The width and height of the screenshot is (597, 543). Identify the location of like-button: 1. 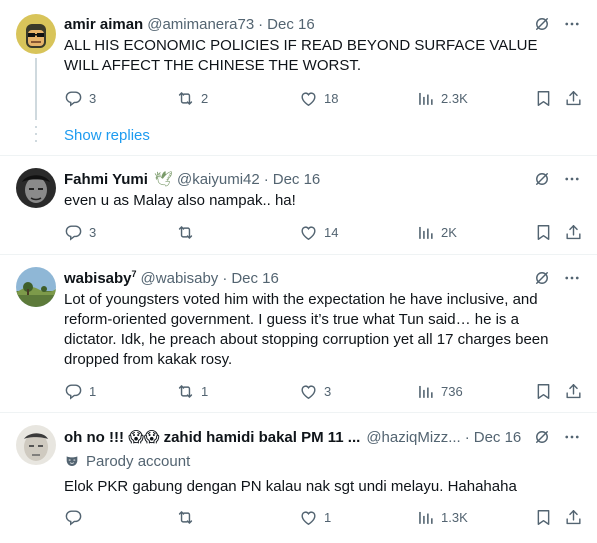
(315, 517).